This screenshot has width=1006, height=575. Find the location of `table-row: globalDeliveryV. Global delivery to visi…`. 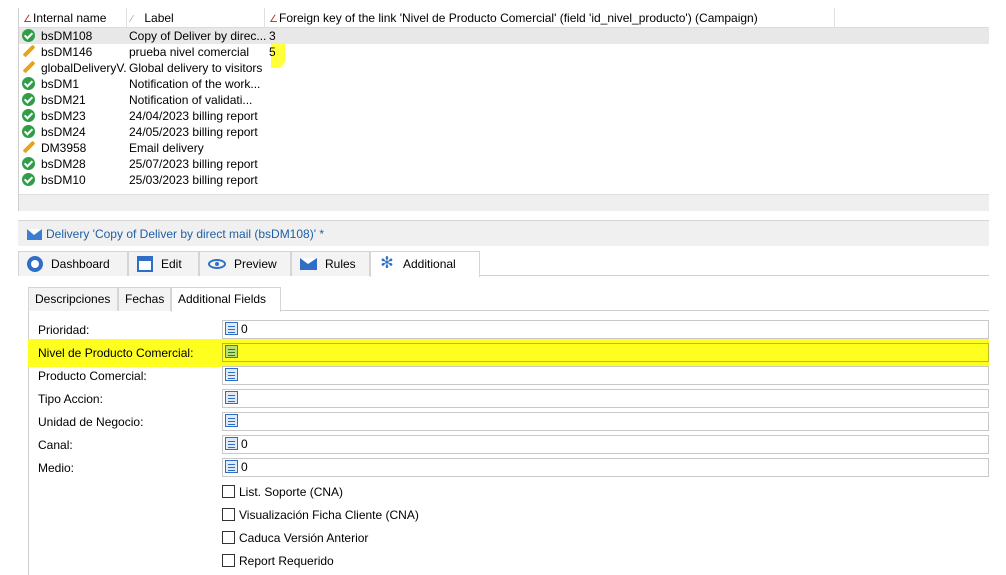

table-row: globalDeliveryV. Global delivery to visi… is located at coordinates (504, 68).